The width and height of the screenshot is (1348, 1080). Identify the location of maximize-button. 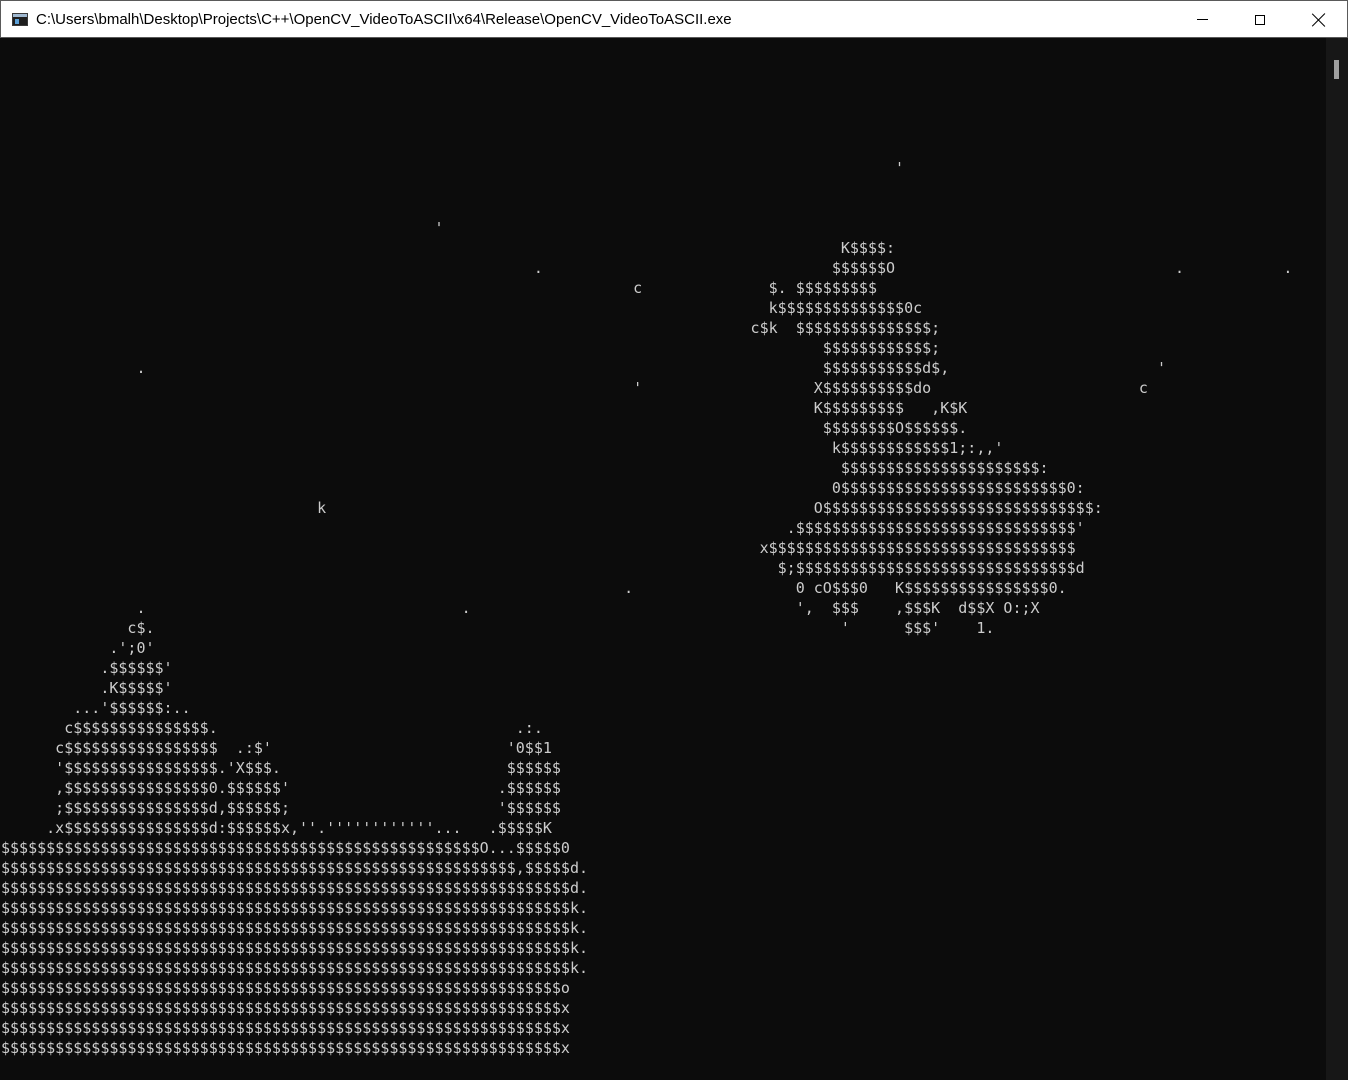
(1260, 19).